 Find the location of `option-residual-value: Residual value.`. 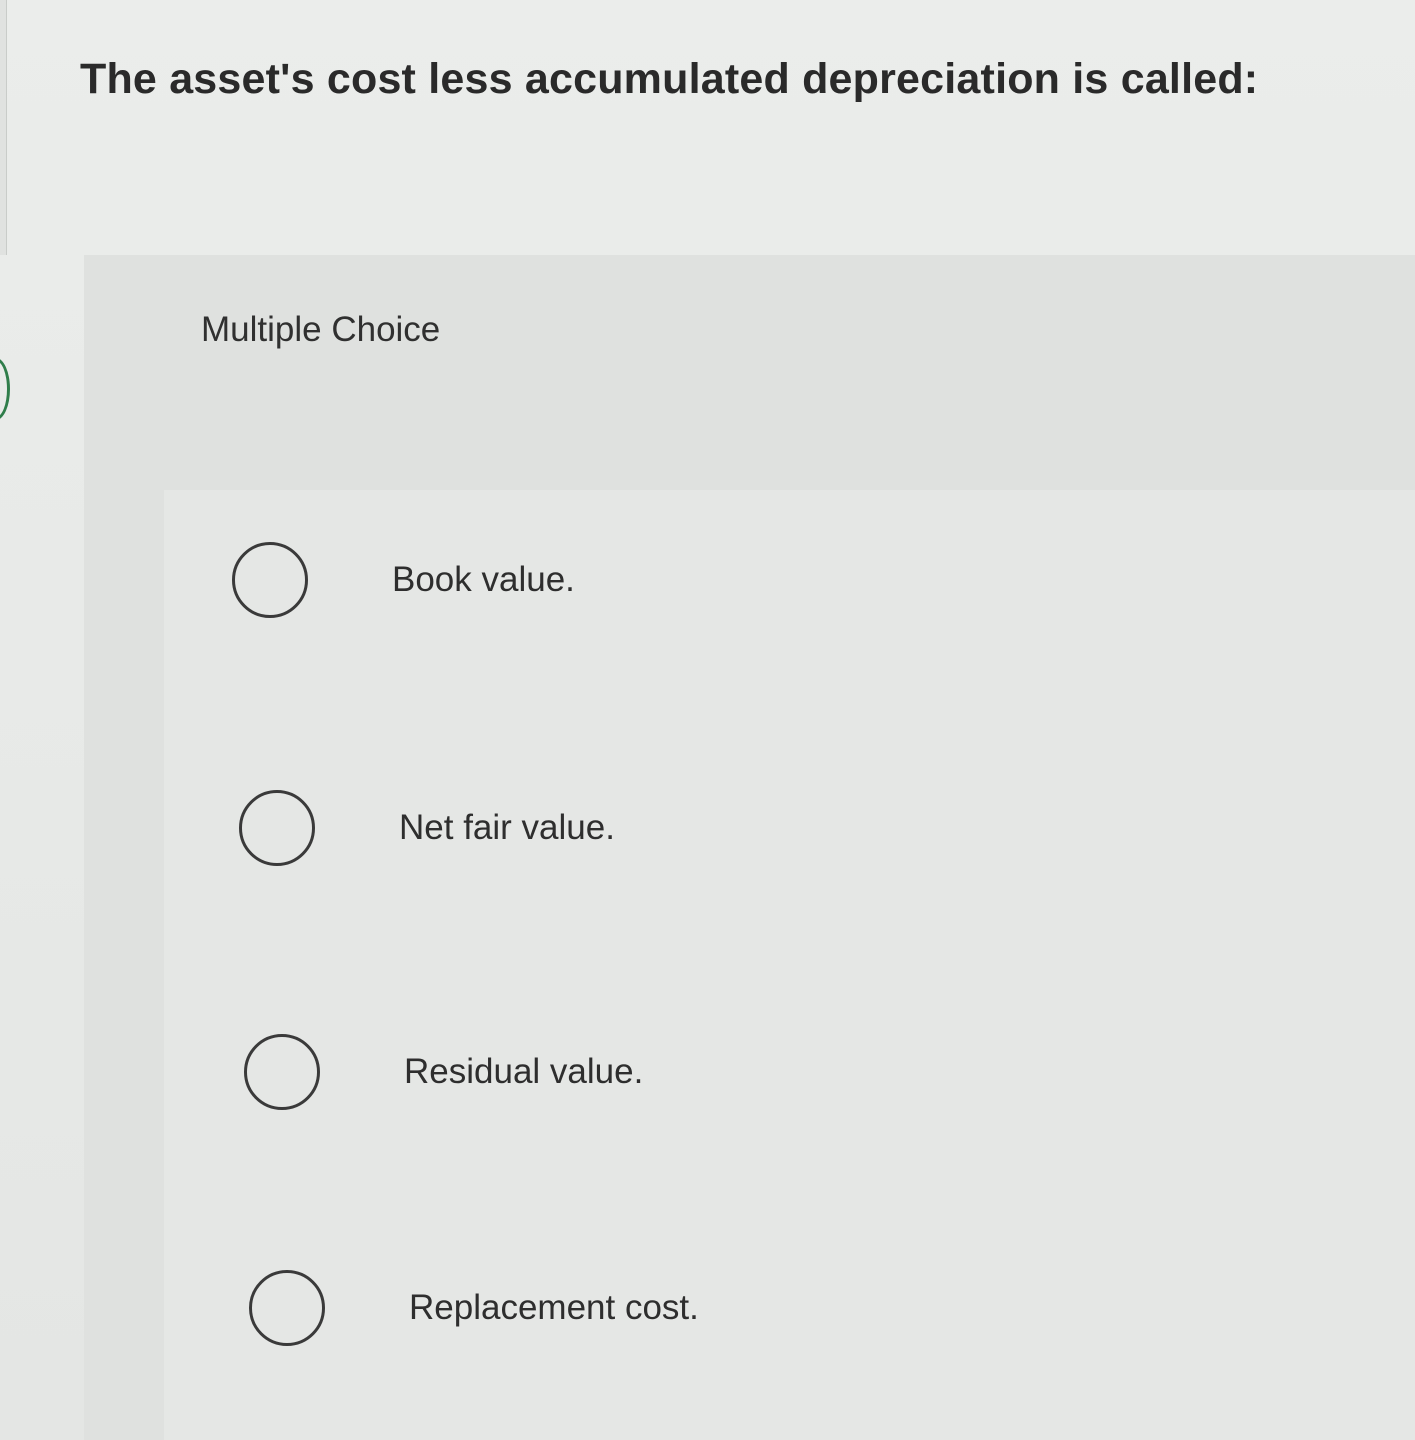

option-residual-value: Residual value. is located at coordinates (594, 1072).